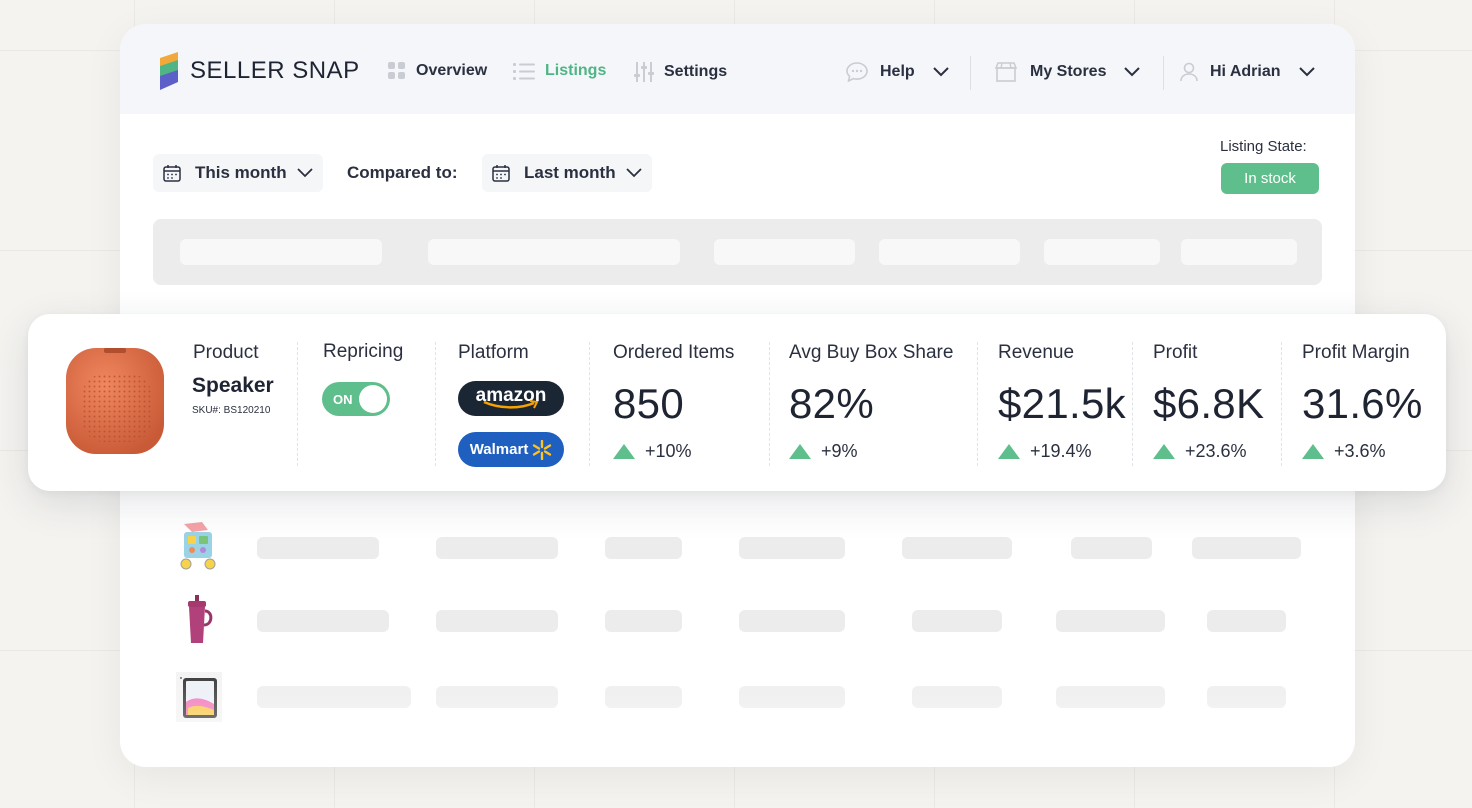  Describe the element at coordinates (652, 451) in the screenshot. I see `metric-delta-ordered-items: +10%` at that location.